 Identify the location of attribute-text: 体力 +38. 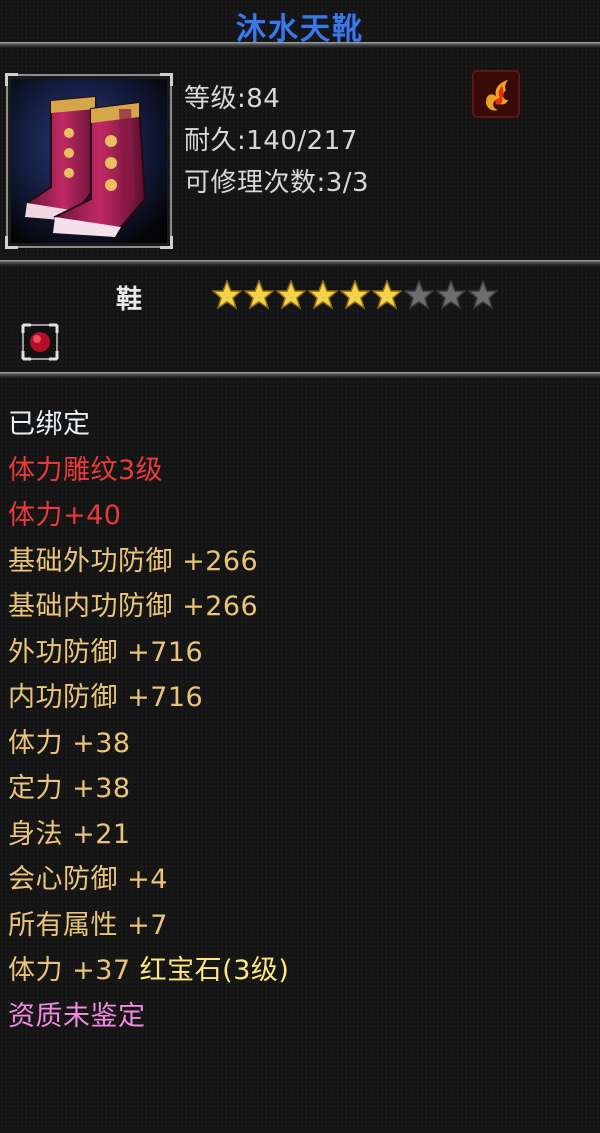
(69, 743).